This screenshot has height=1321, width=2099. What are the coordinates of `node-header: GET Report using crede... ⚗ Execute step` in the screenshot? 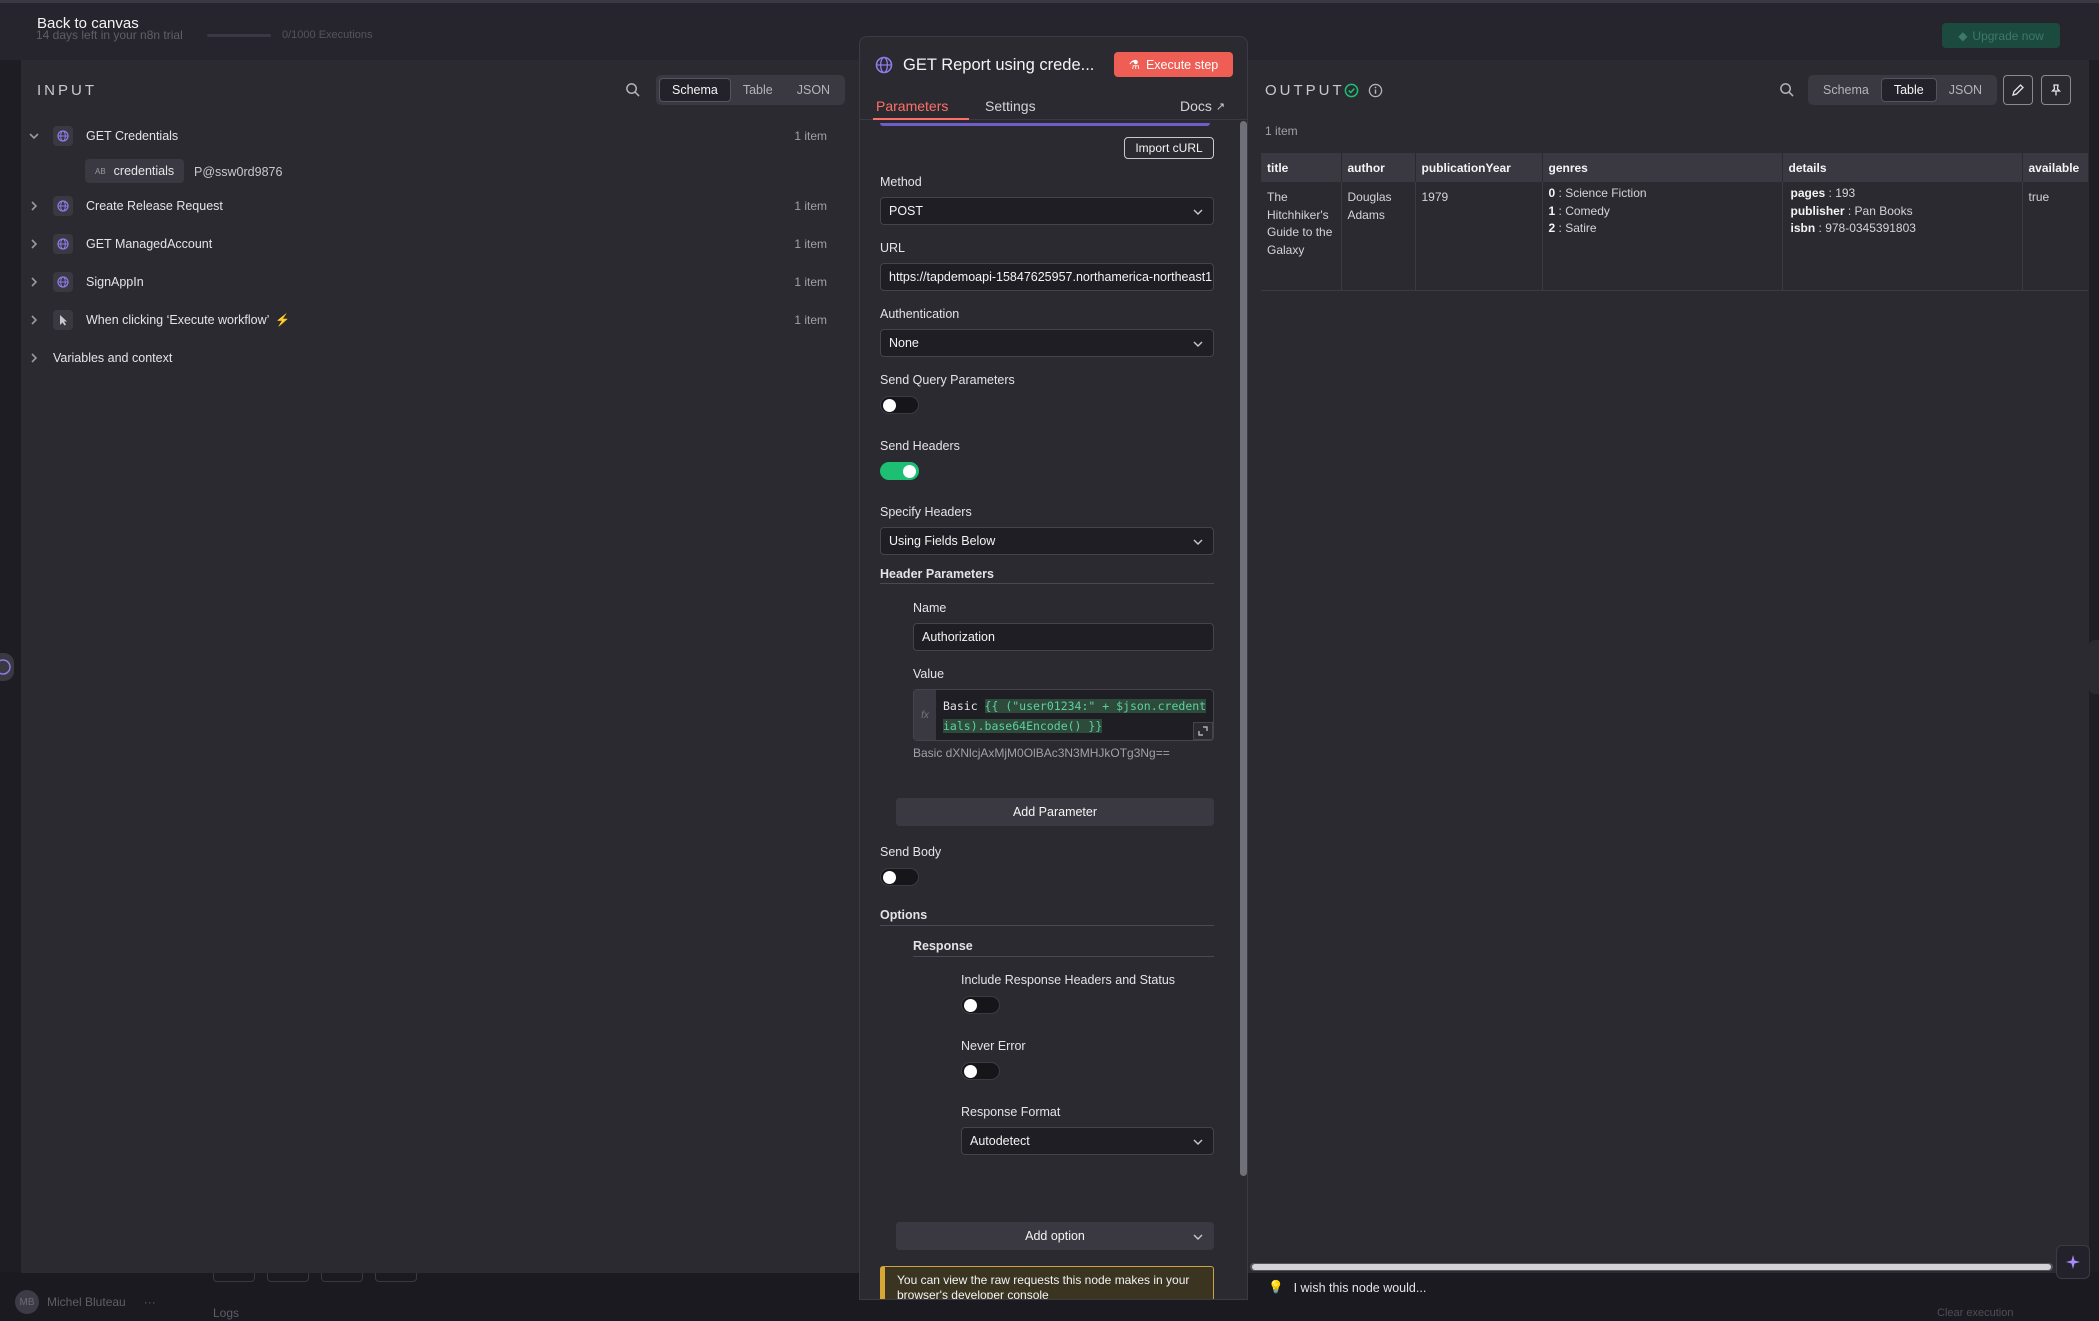 It's located at (1053, 62).